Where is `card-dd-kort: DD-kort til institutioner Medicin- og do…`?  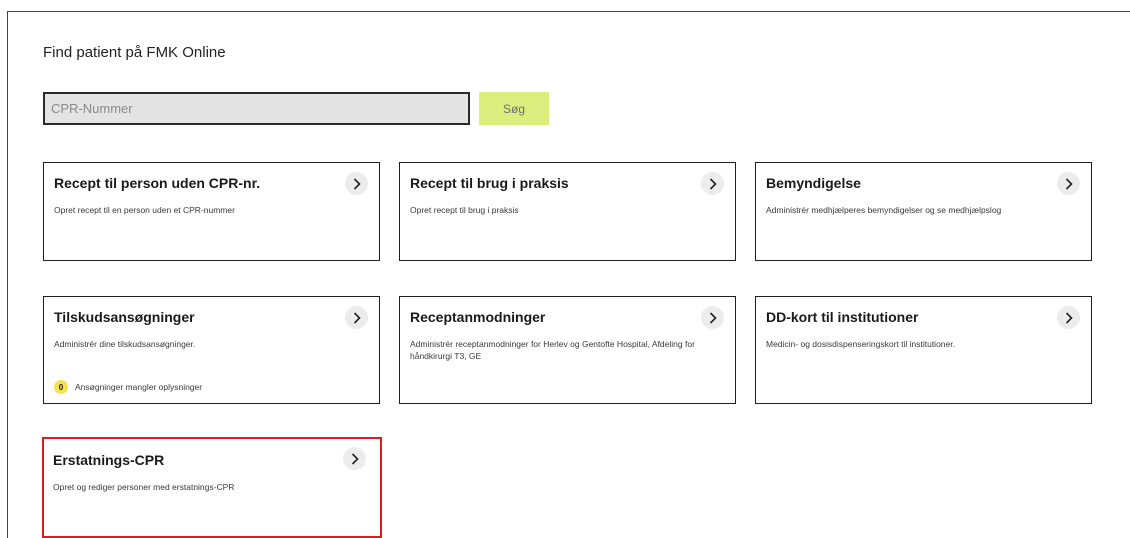 card-dd-kort: DD-kort til institutioner Medicin- og do… is located at coordinates (923, 350).